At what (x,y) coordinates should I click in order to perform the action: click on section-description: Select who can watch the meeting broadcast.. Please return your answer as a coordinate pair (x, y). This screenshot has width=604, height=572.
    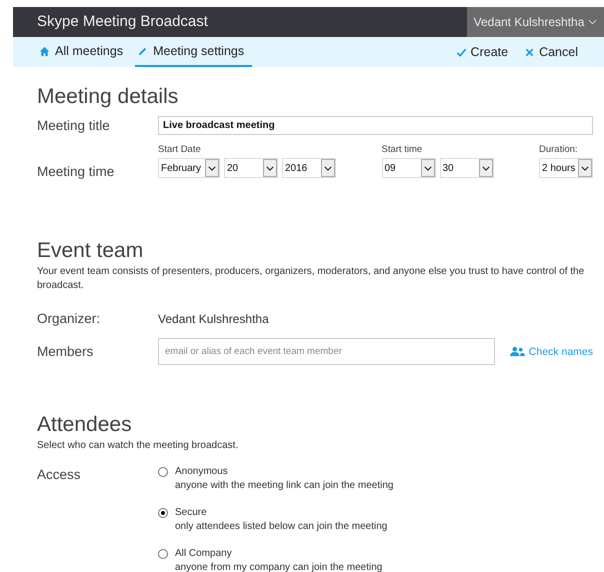
    Looking at the image, I should click on (138, 446).